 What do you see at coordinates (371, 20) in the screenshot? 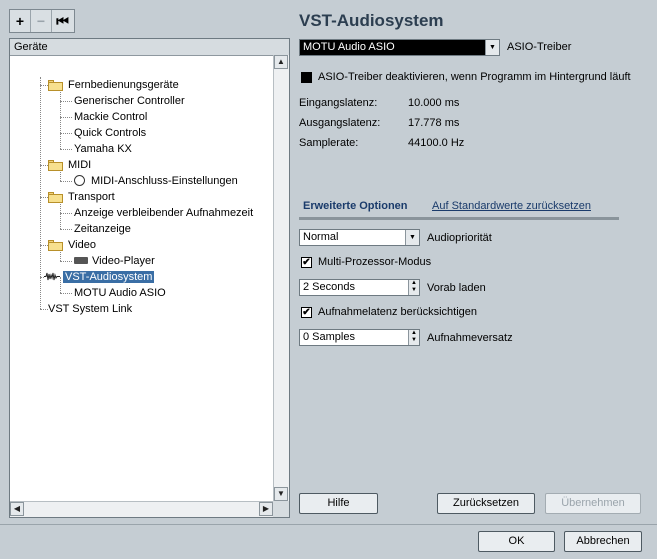
I see `page-title: VST-Audiosystem` at bounding box center [371, 20].